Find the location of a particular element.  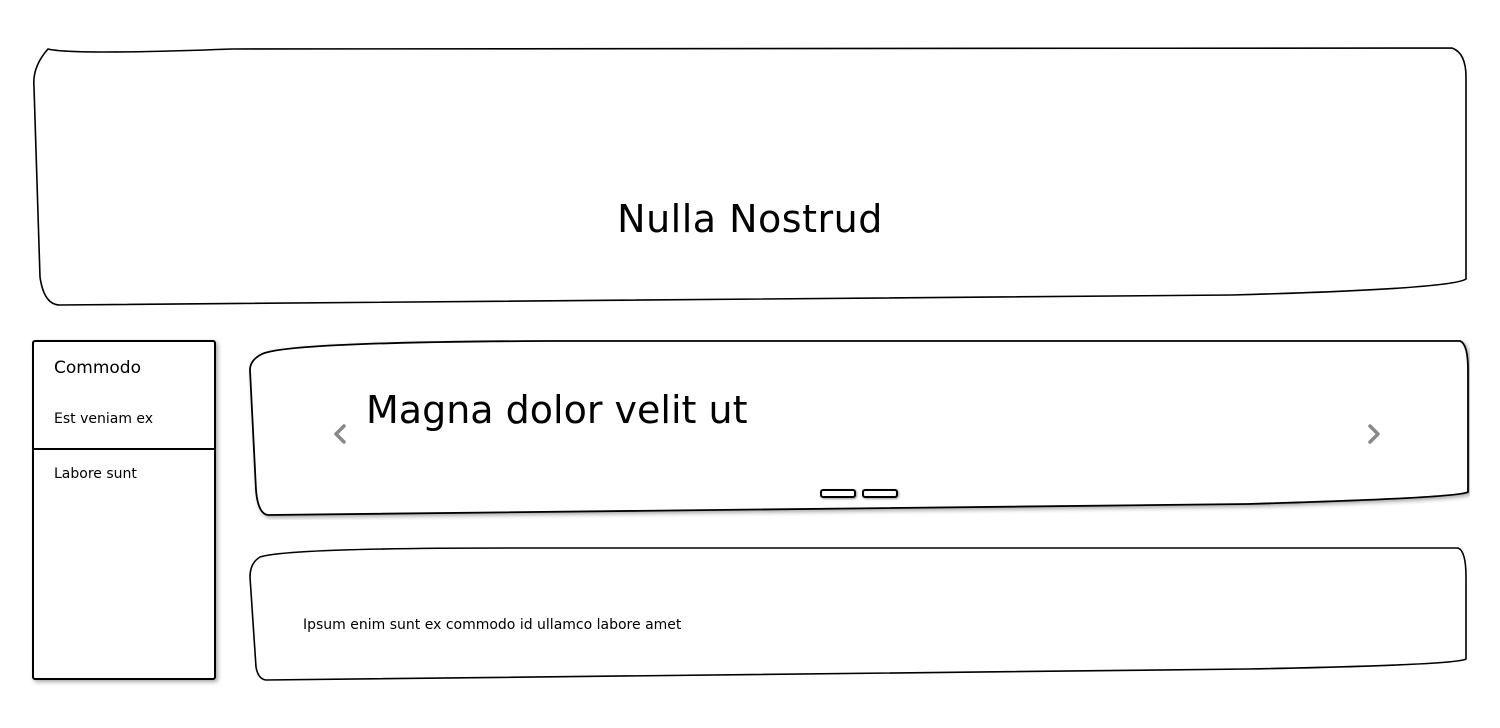

carousel-prev-button is located at coordinates (340, 434).